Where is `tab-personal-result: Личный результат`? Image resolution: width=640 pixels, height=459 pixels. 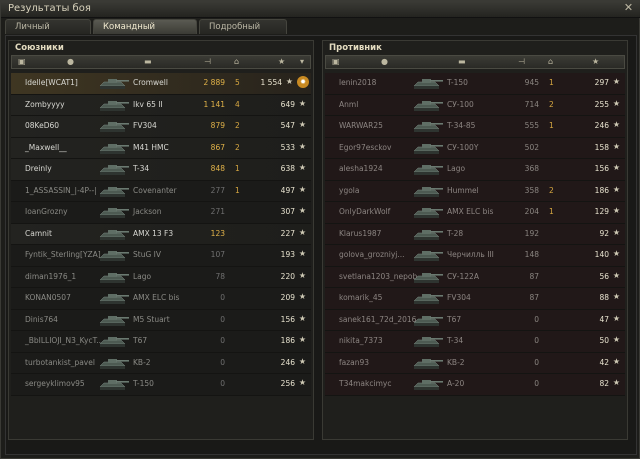
tab-personal-result: Личный результат is located at coordinates (48, 33).